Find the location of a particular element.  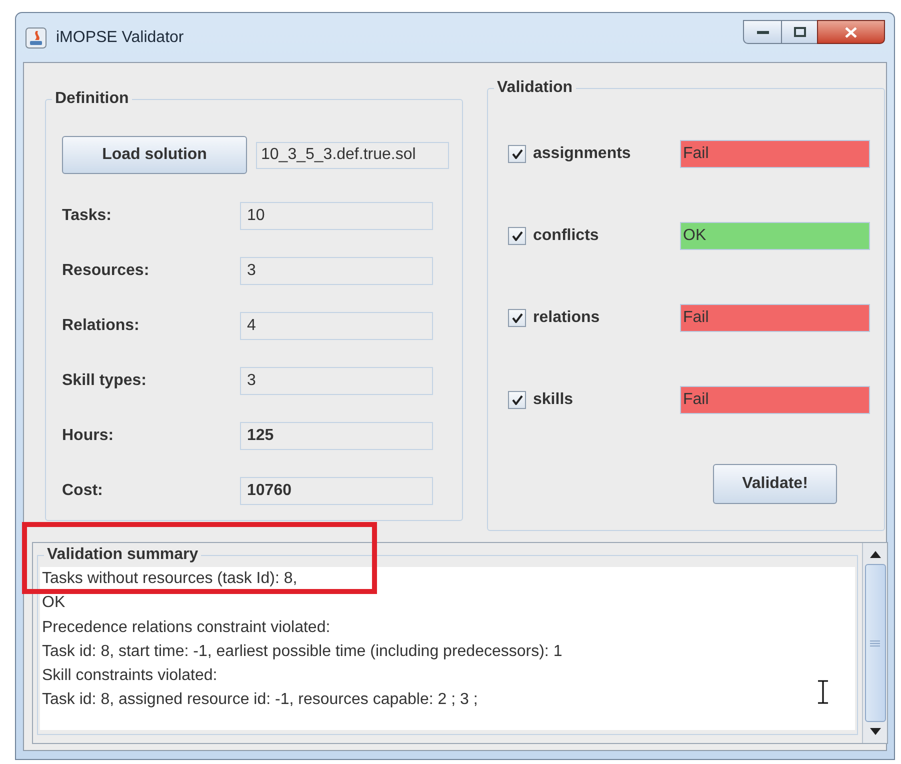

value-field: 4 is located at coordinates (336, 326).